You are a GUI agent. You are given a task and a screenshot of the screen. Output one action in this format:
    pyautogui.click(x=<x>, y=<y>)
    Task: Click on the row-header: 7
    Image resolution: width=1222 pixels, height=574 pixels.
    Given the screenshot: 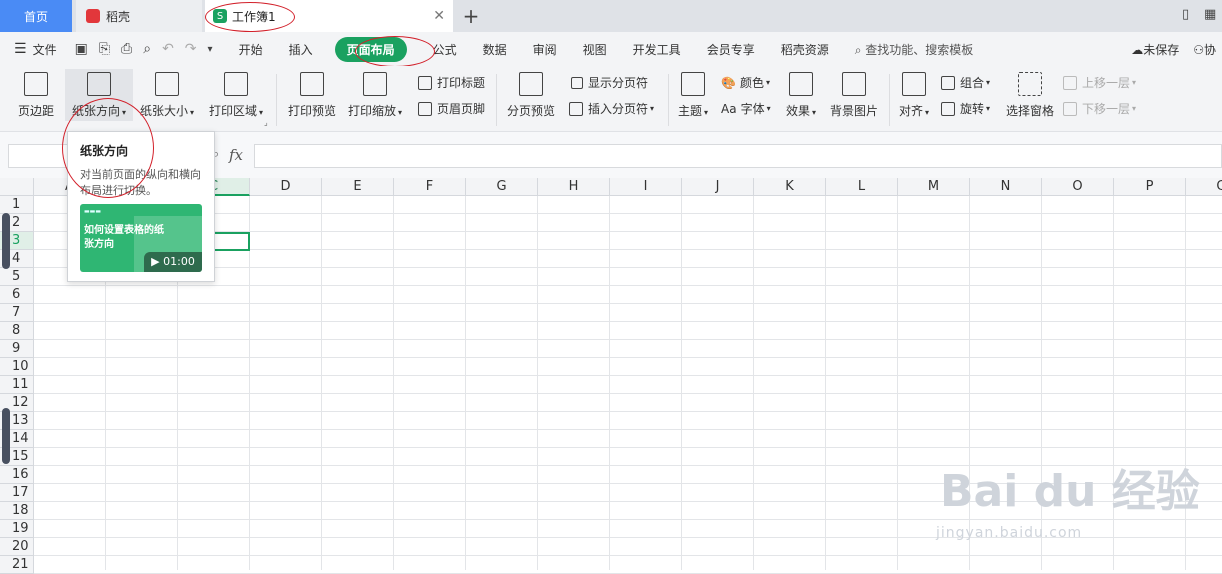 What is the action you would take?
    pyautogui.click(x=17, y=313)
    